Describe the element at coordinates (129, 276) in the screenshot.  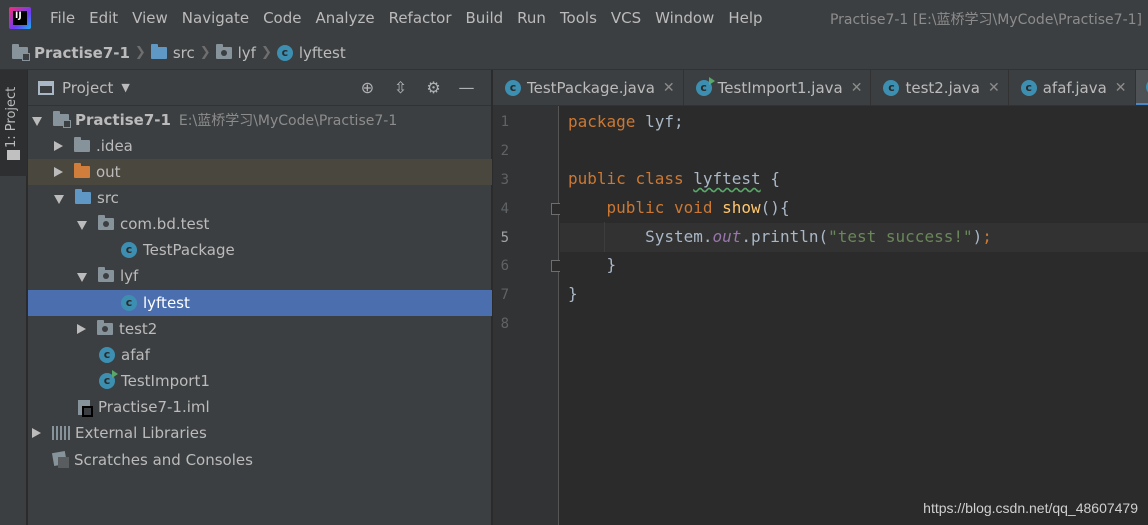
I see `tree-item-label: lyf` at that location.